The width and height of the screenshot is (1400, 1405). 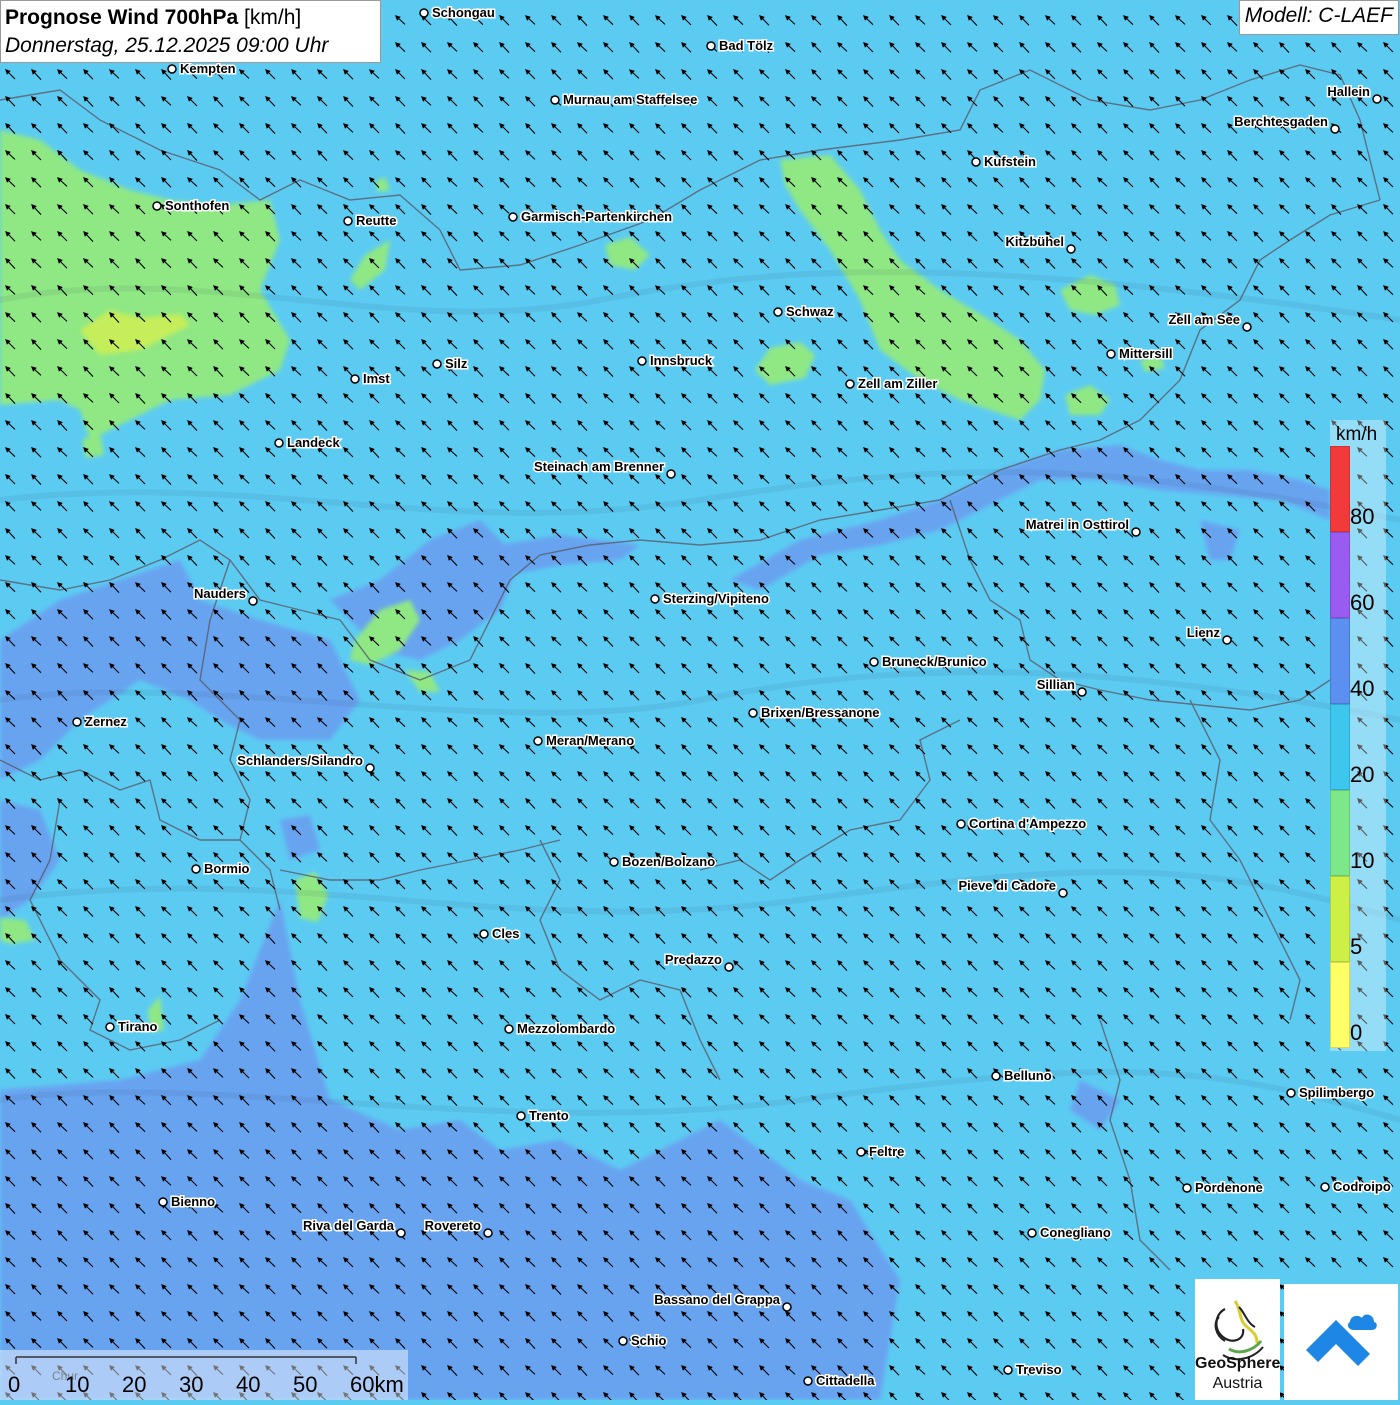 I want to click on city-marker: Spilimbergo, so click(x=1331, y=1093).